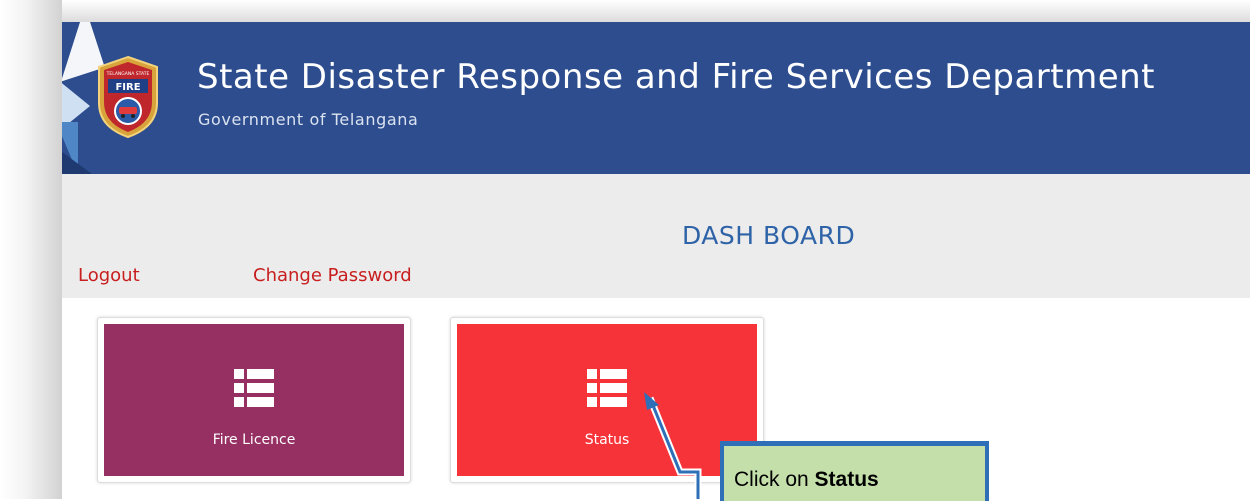 The width and height of the screenshot is (1258, 501). I want to click on status-label: Status, so click(607, 440).